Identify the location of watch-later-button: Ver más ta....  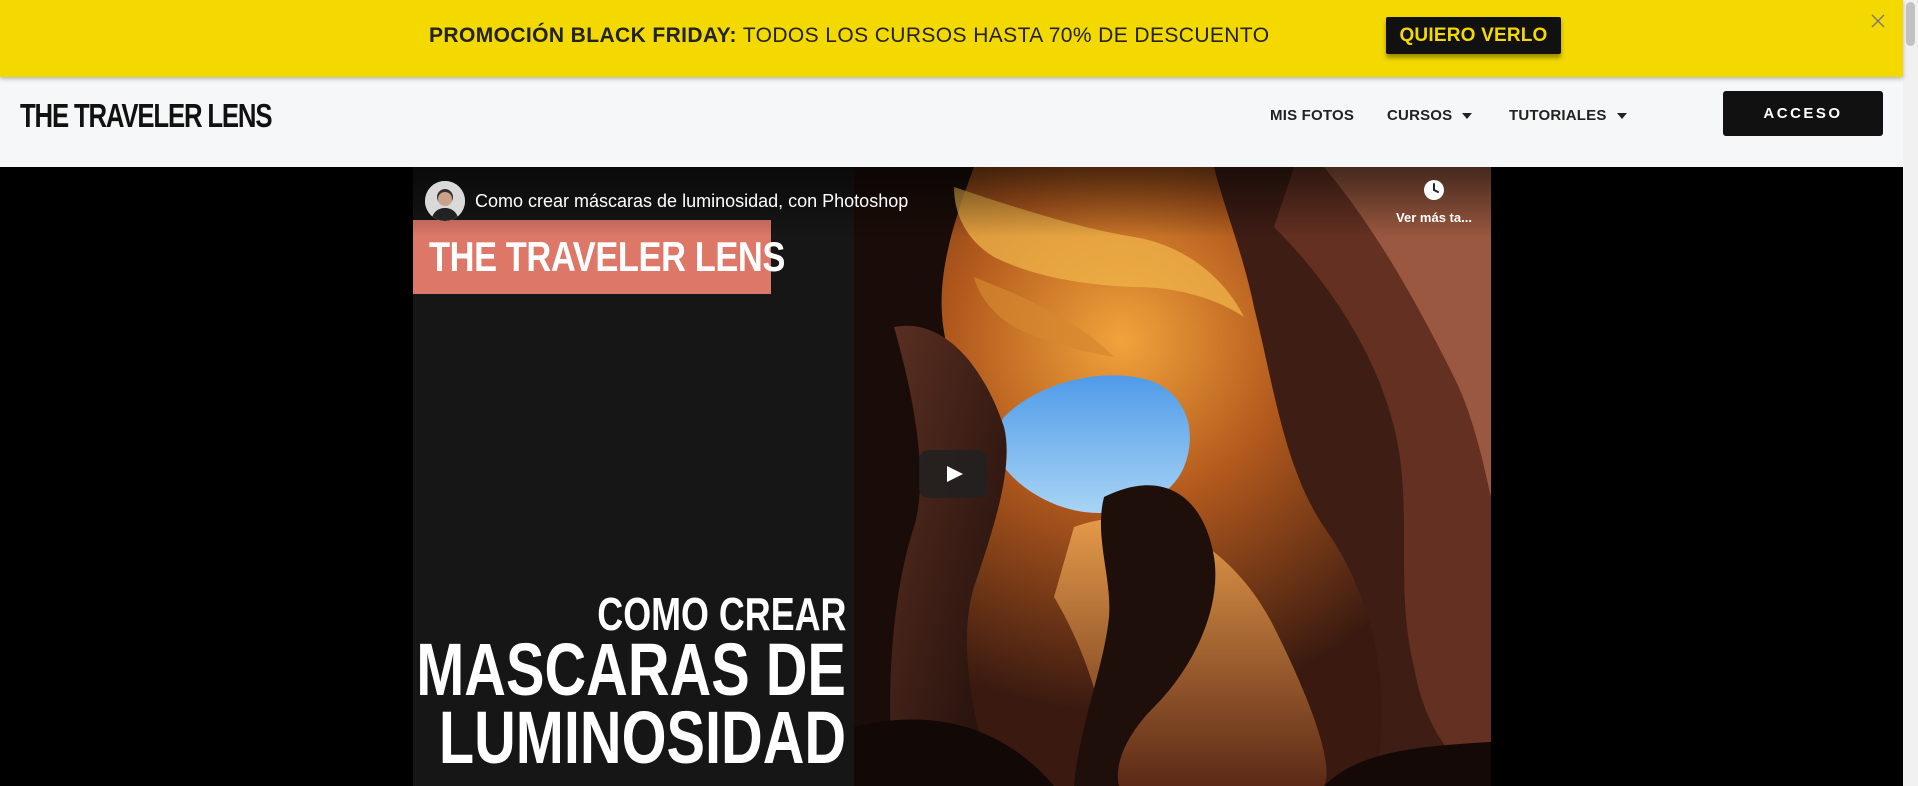
(1434, 202).